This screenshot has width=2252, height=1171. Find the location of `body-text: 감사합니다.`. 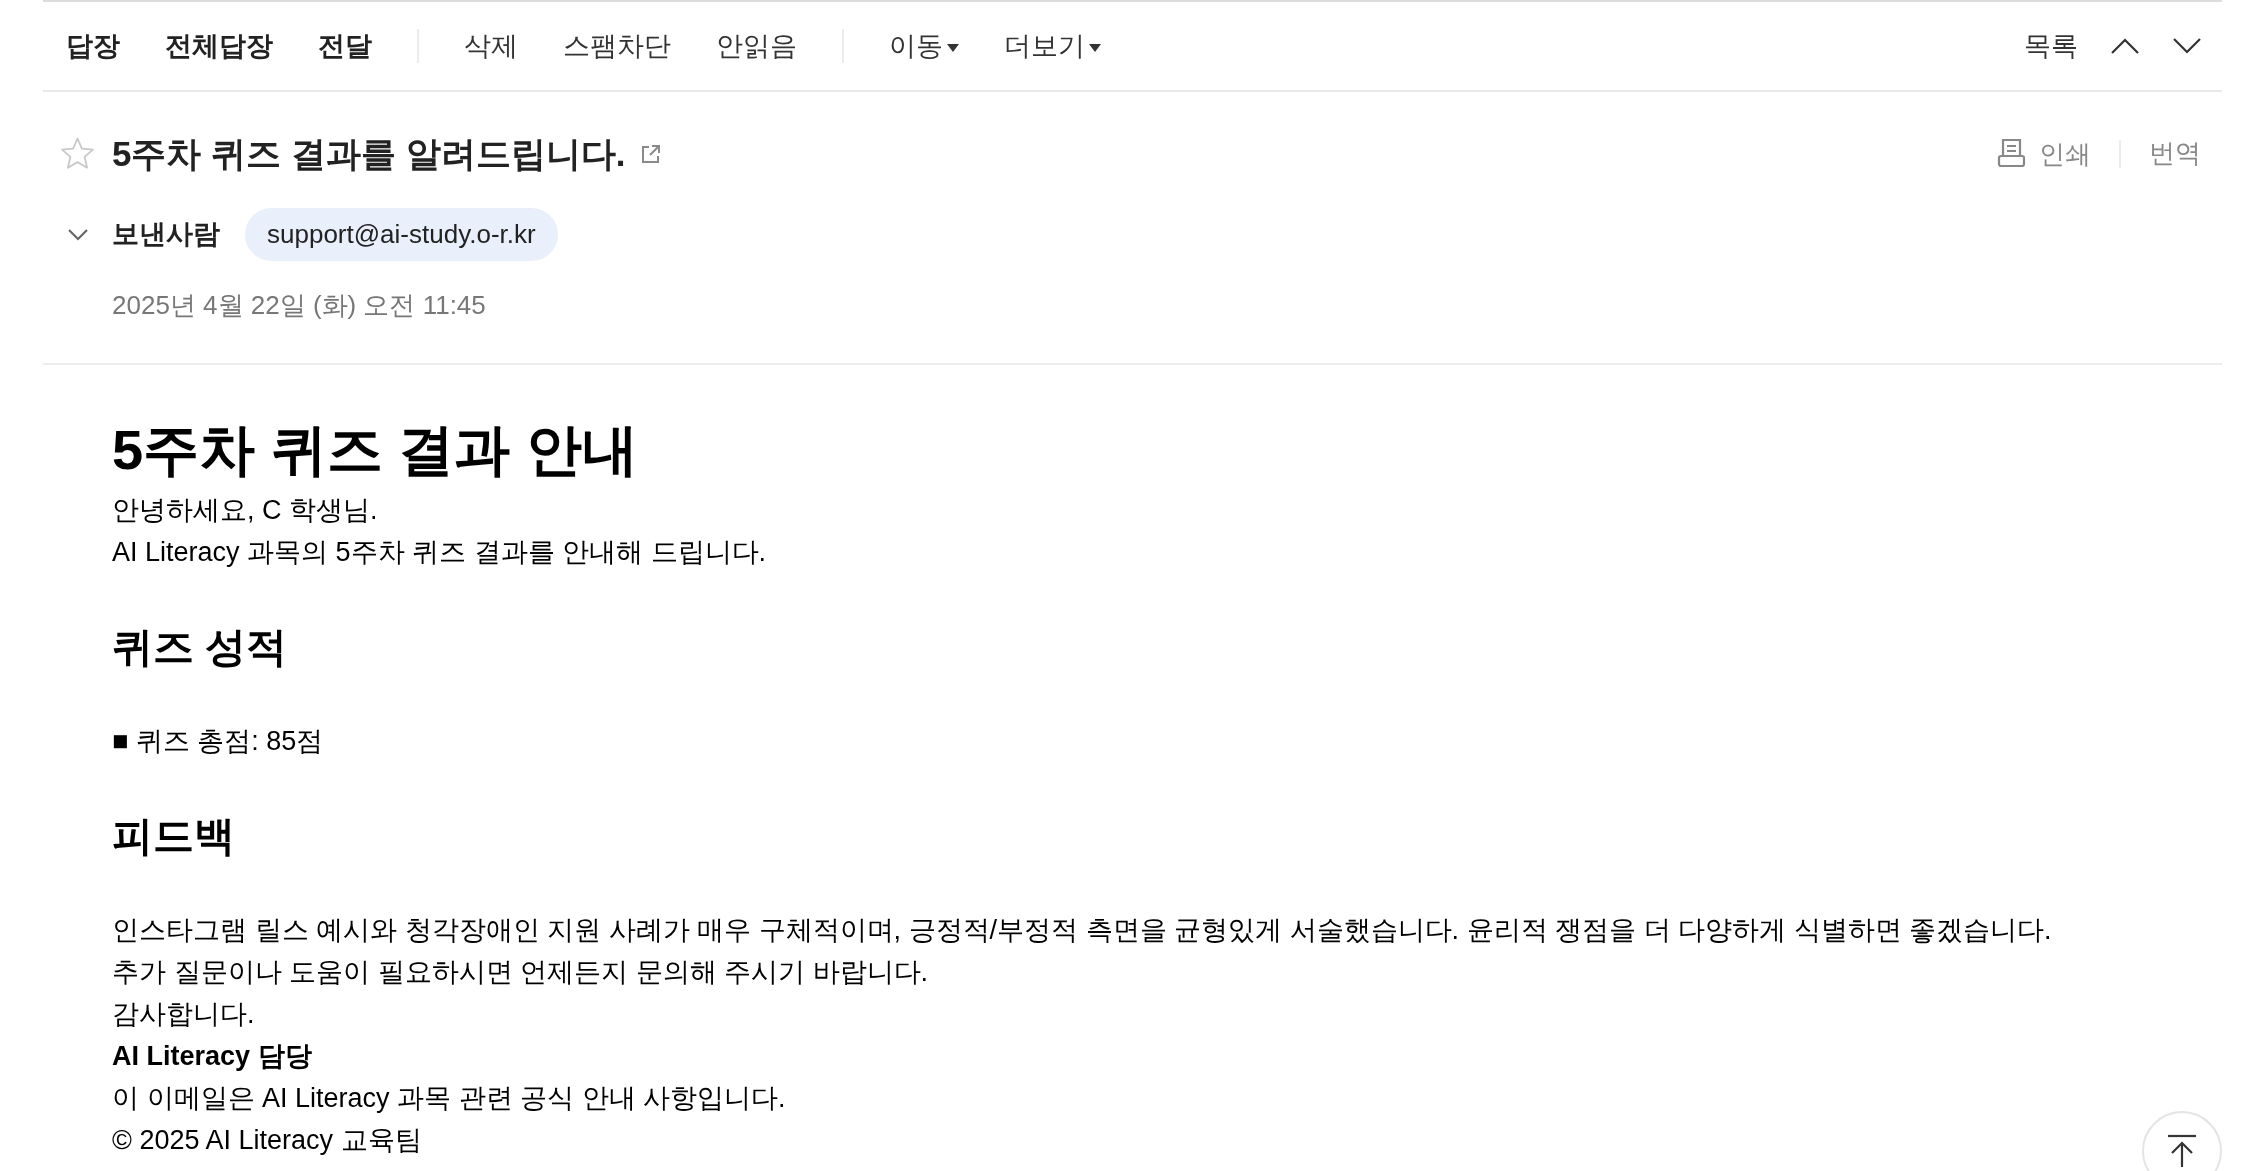

body-text: 감사합니다. is located at coordinates (183, 1014).